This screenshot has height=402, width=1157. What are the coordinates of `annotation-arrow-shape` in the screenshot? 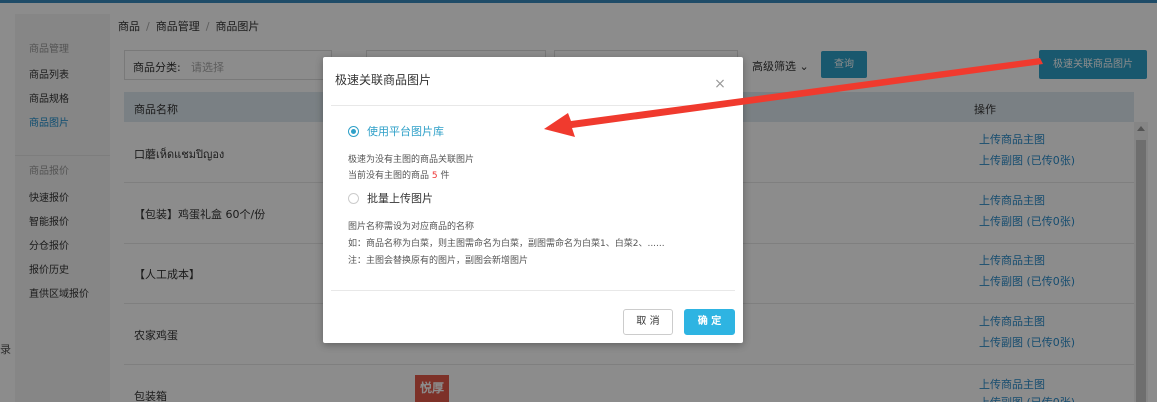 It's located at (793, 97).